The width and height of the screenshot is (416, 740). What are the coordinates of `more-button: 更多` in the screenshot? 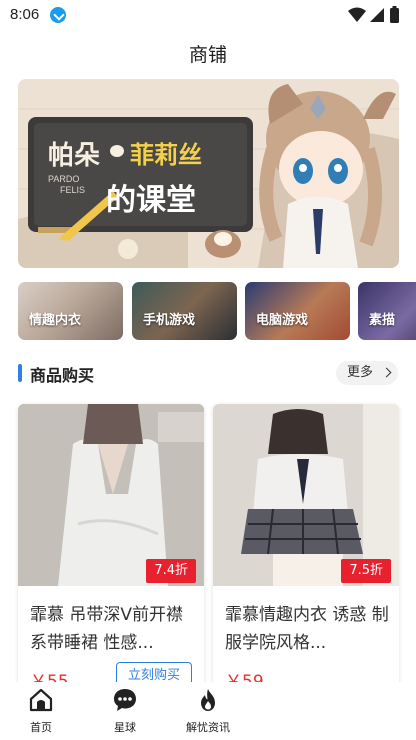 It's located at (367, 373).